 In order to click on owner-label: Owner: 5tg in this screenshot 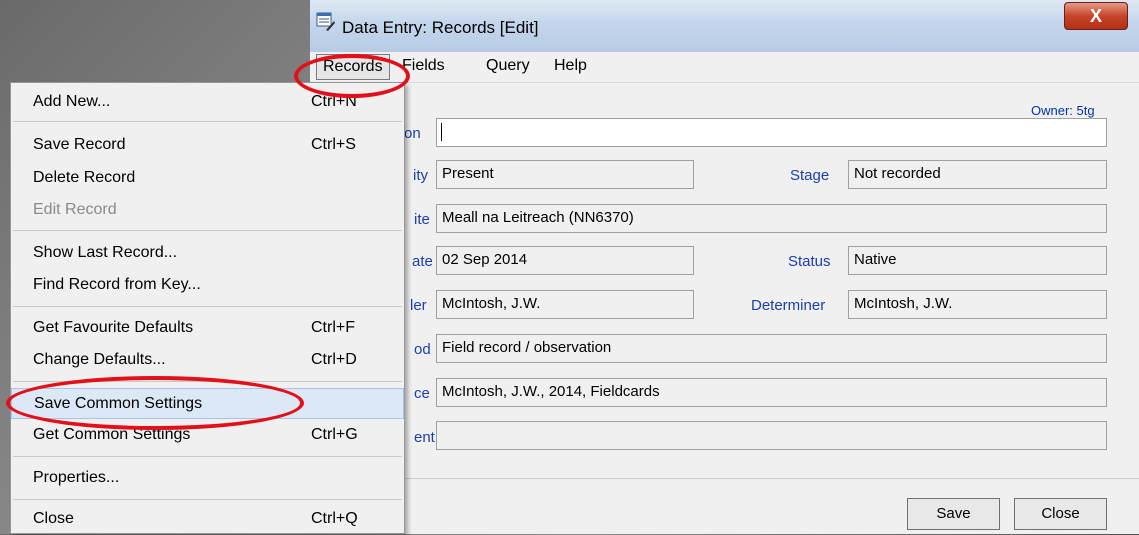, I will do `click(1063, 110)`.